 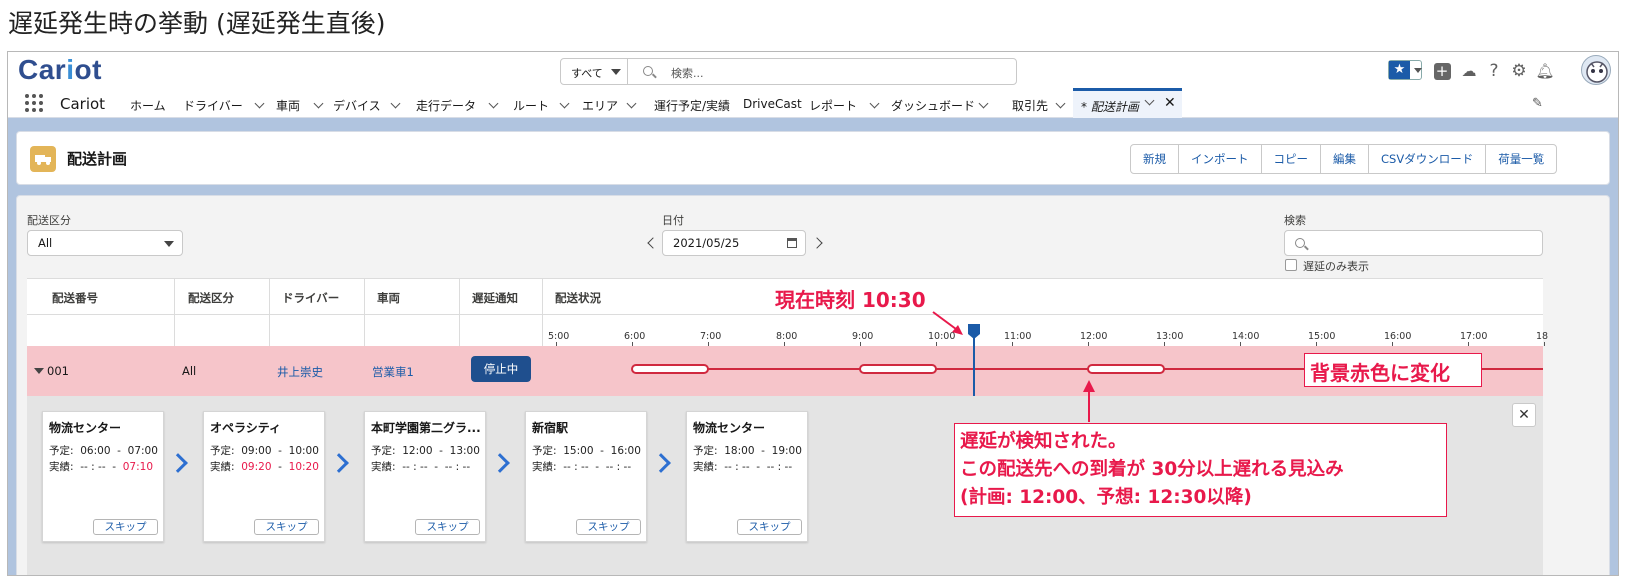 What do you see at coordinates (1469, 71) in the screenshot?
I see `trailhead-icon: ☁` at bounding box center [1469, 71].